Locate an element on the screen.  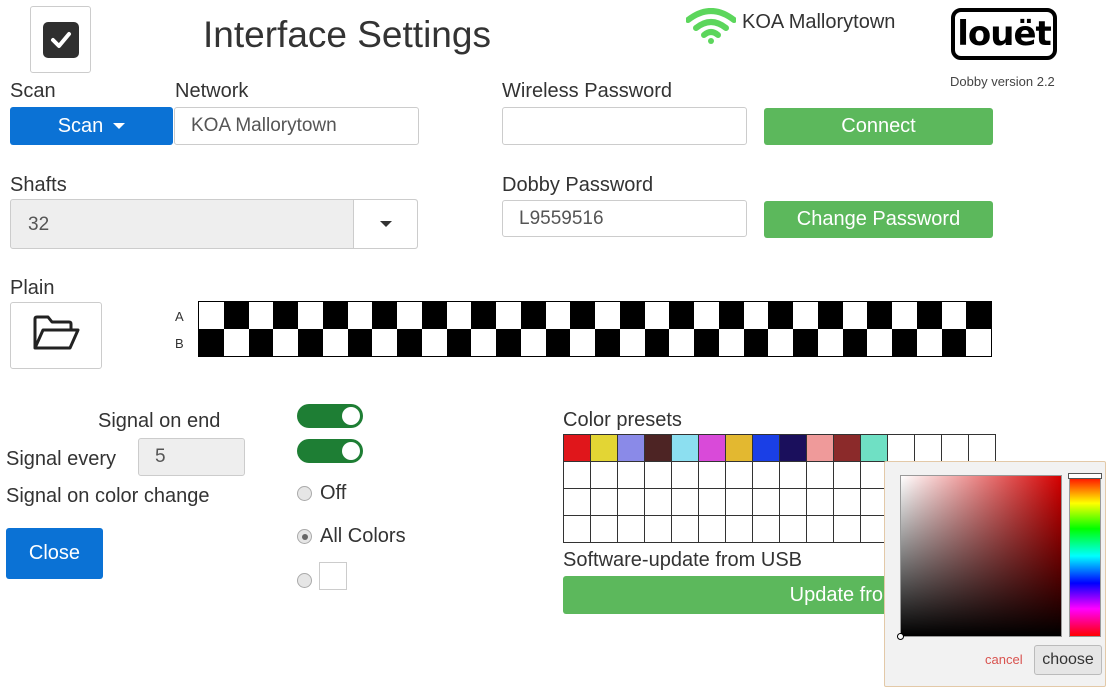
picker-cursor is located at coordinates (900, 636).